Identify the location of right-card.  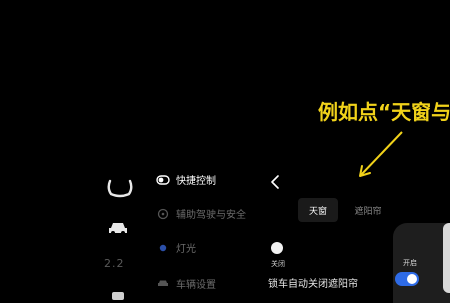
(421, 263).